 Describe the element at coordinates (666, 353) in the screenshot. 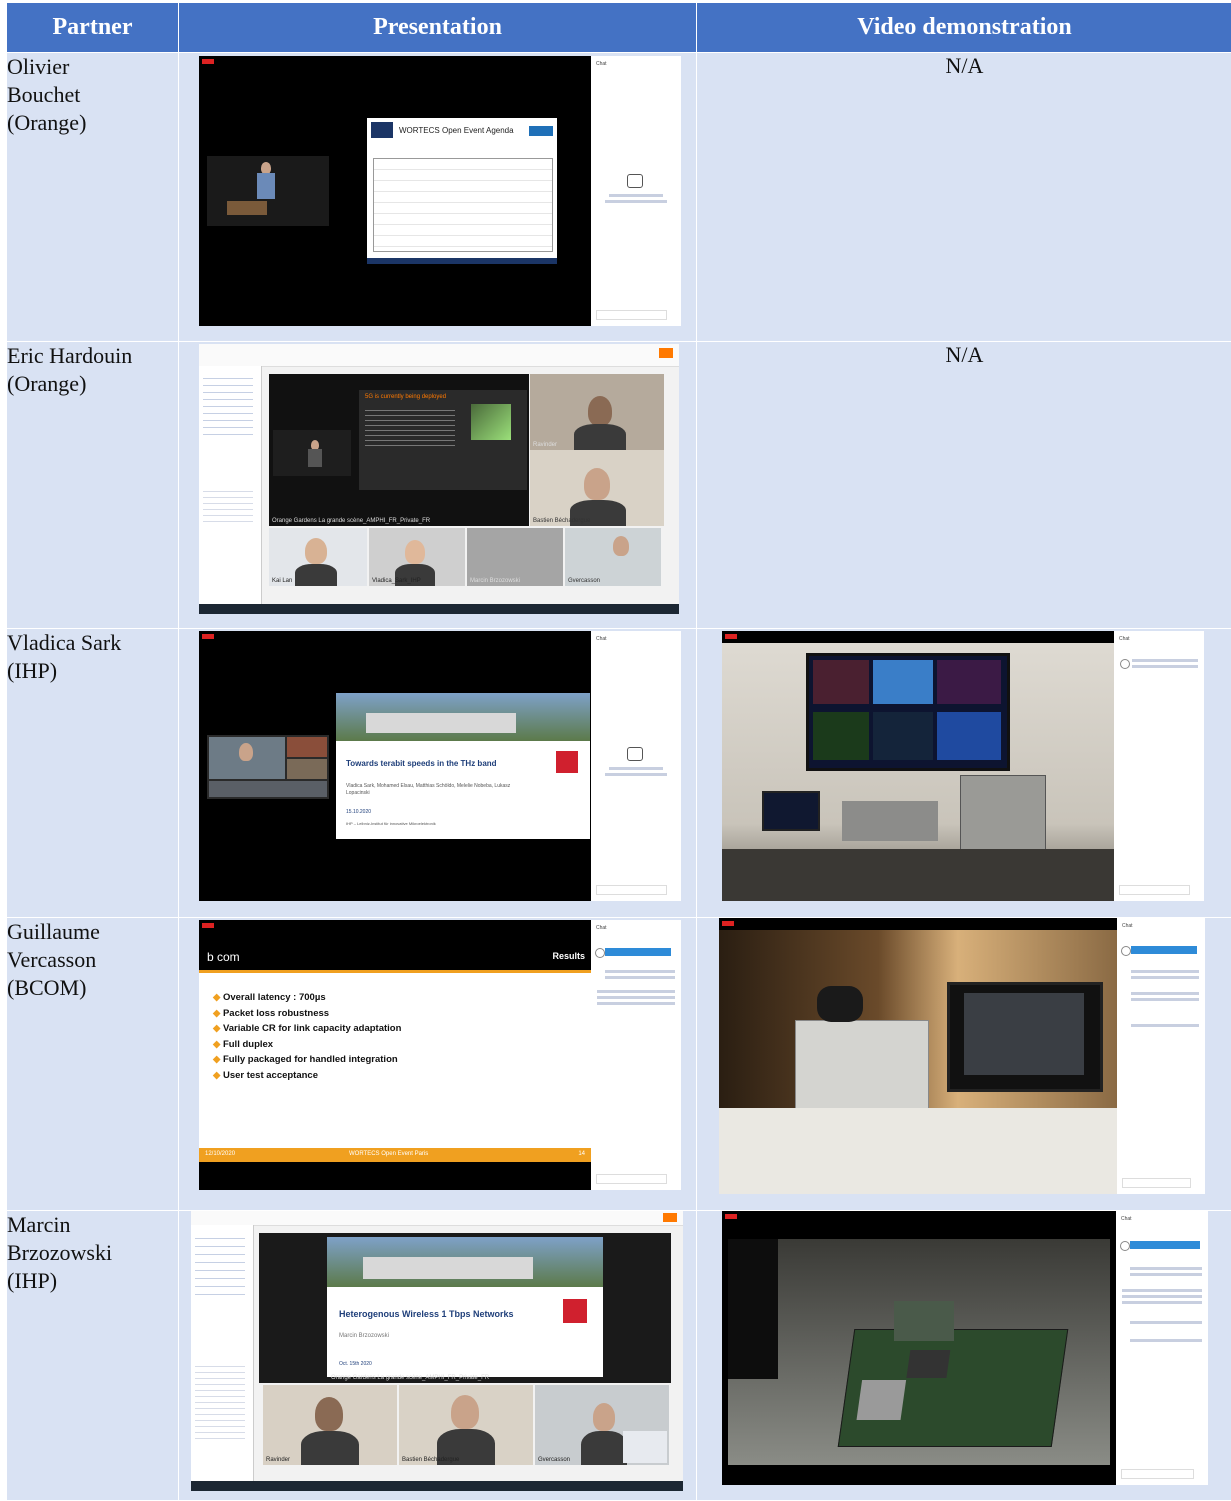

I see `orange-logo` at that location.